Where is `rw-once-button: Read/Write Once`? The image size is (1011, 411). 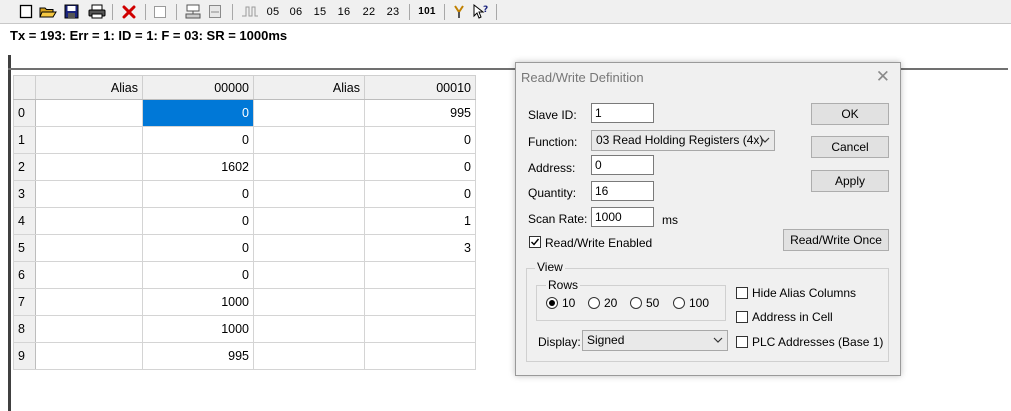 rw-once-button: Read/Write Once is located at coordinates (836, 240).